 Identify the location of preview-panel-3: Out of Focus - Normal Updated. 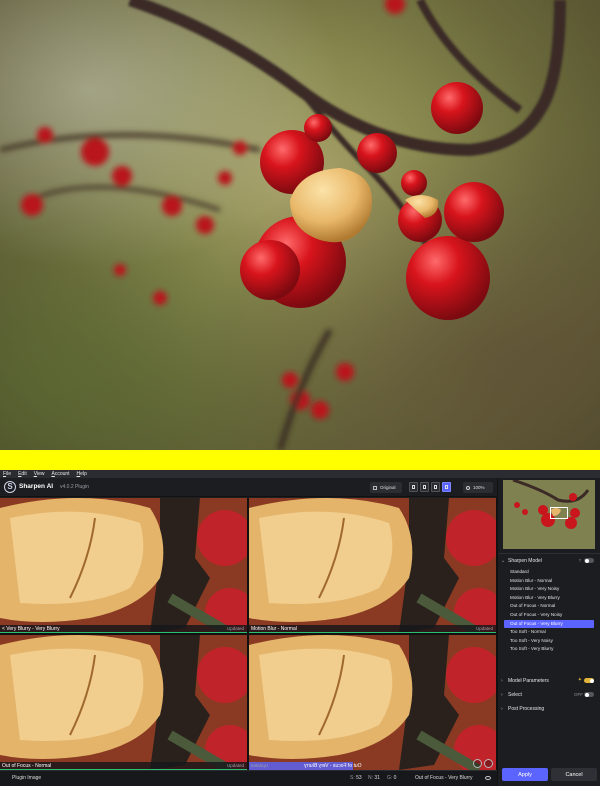
(123, 702).